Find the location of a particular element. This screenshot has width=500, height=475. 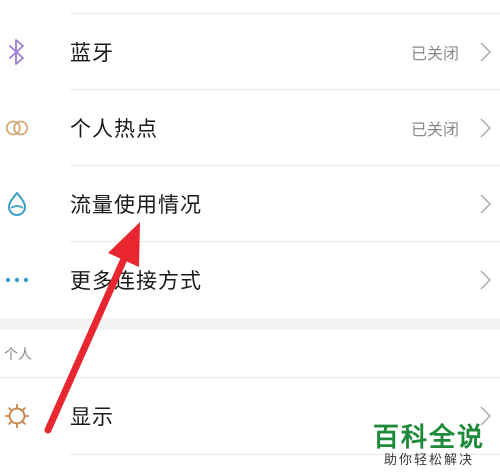

hotspot-icon is located at coordinates (17, 128).